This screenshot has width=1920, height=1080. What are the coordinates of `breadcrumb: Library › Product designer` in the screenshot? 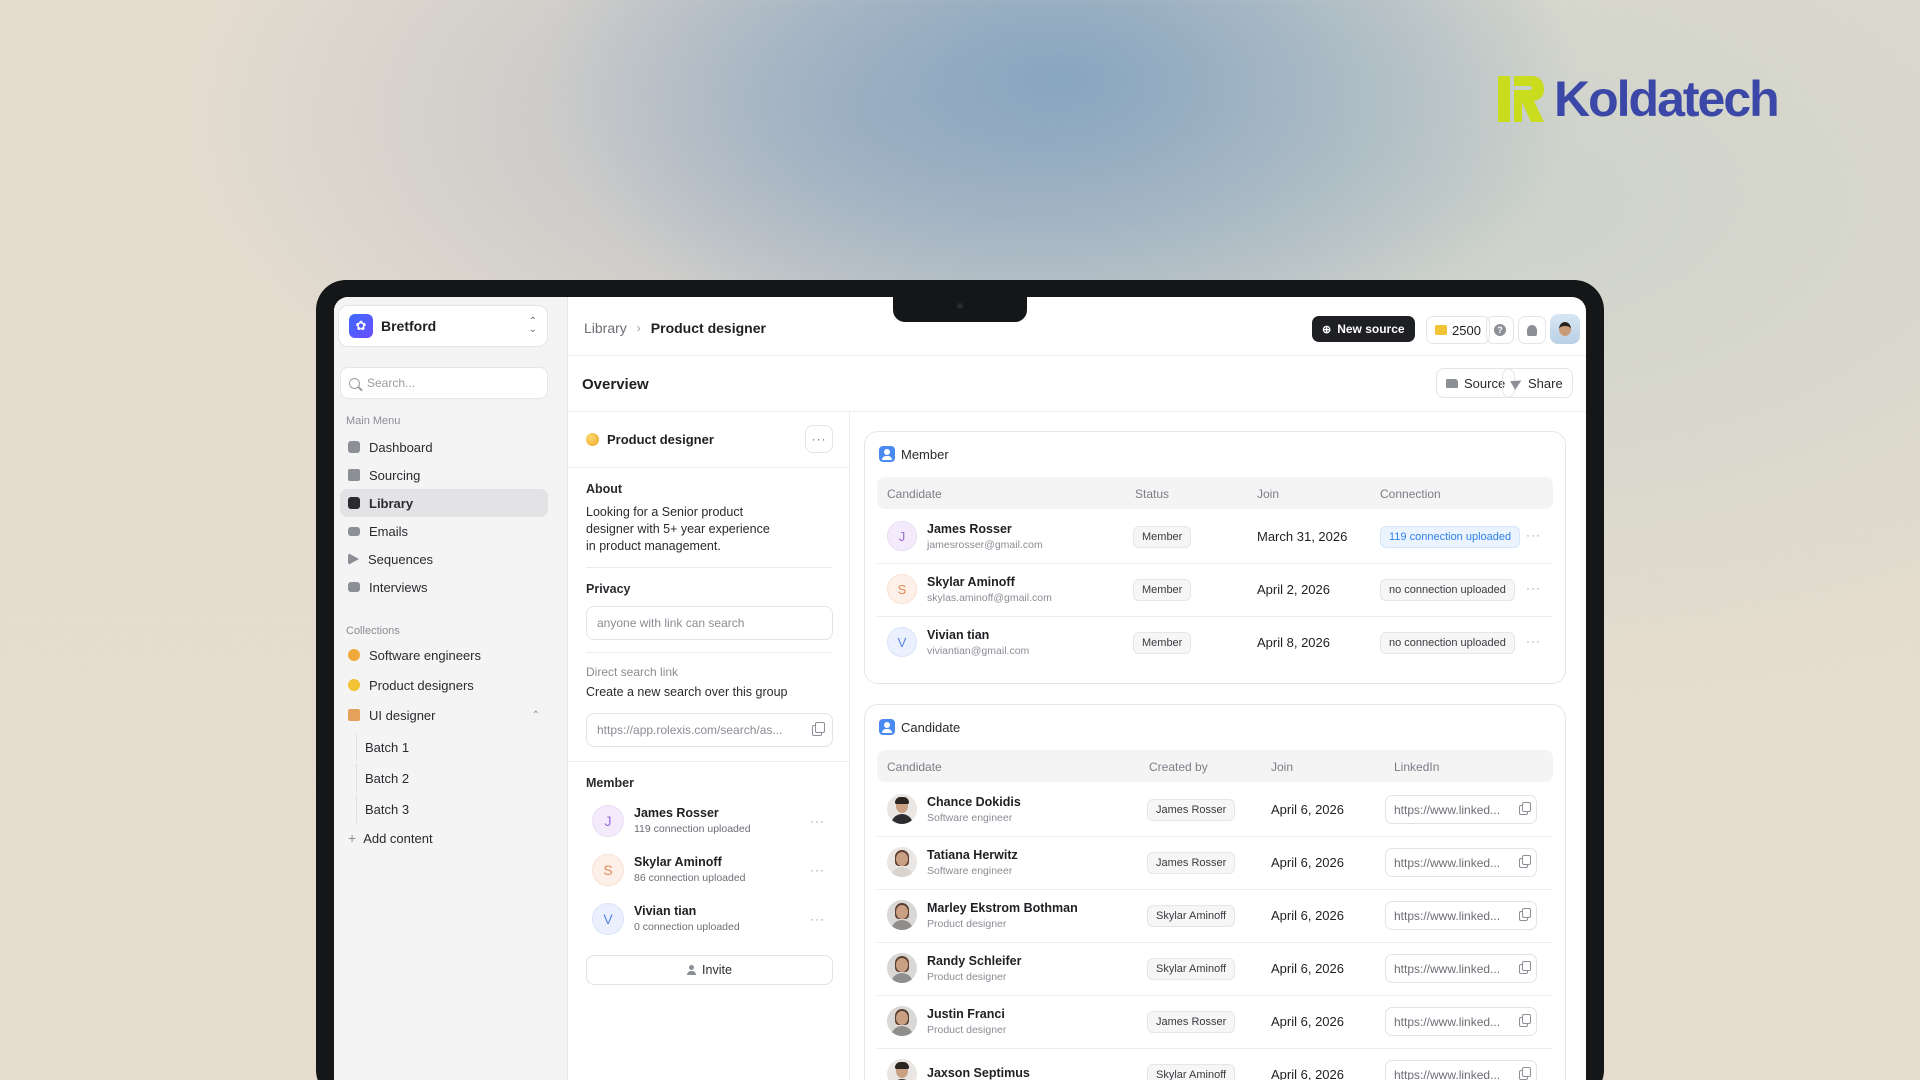 It's located at (675, 328).